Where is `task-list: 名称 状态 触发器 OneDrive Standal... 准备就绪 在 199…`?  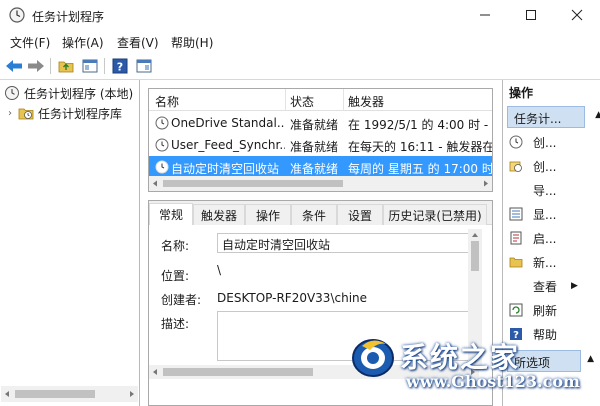 task-list: 名称 状态 触发器 OneDrive Standal... 准备就绪 在 199… is located at coordinates (320, 140).